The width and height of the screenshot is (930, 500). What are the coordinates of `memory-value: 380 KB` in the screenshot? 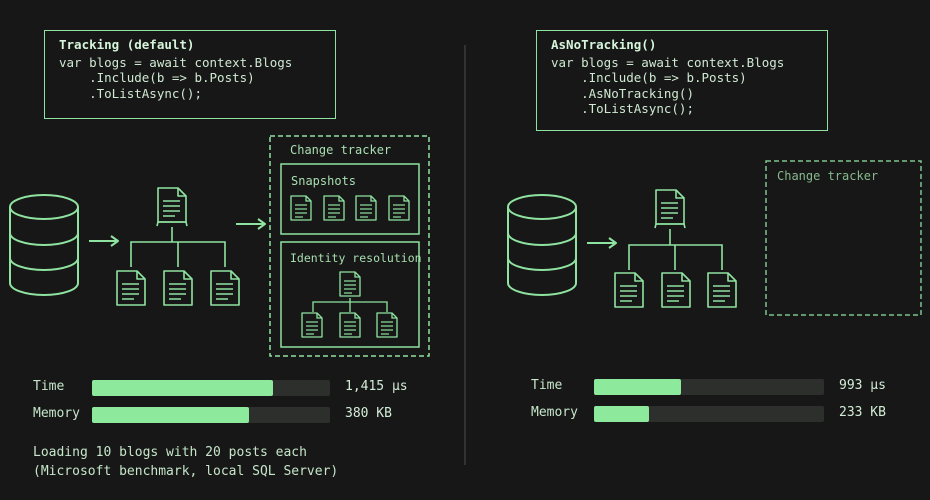 It's located at (368, 413).